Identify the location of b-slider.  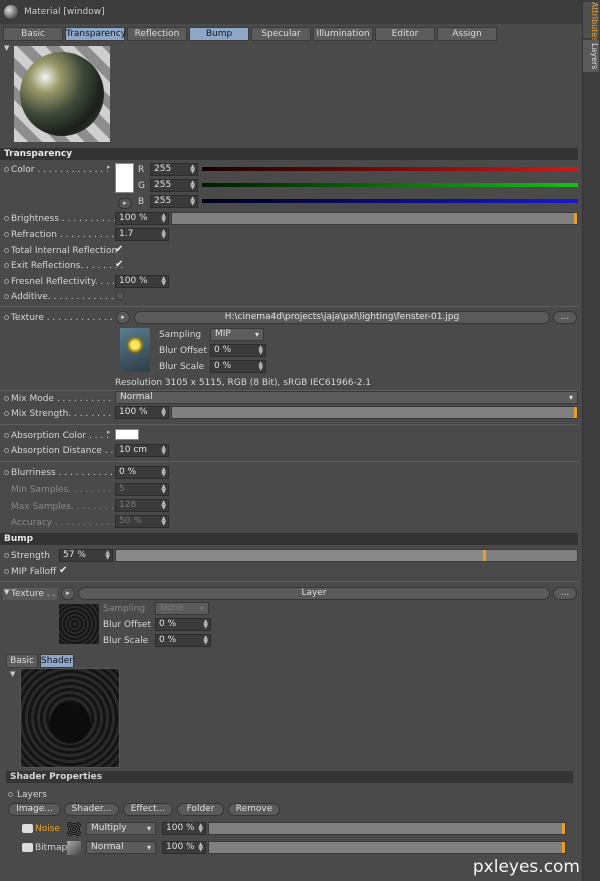
(390, 201).